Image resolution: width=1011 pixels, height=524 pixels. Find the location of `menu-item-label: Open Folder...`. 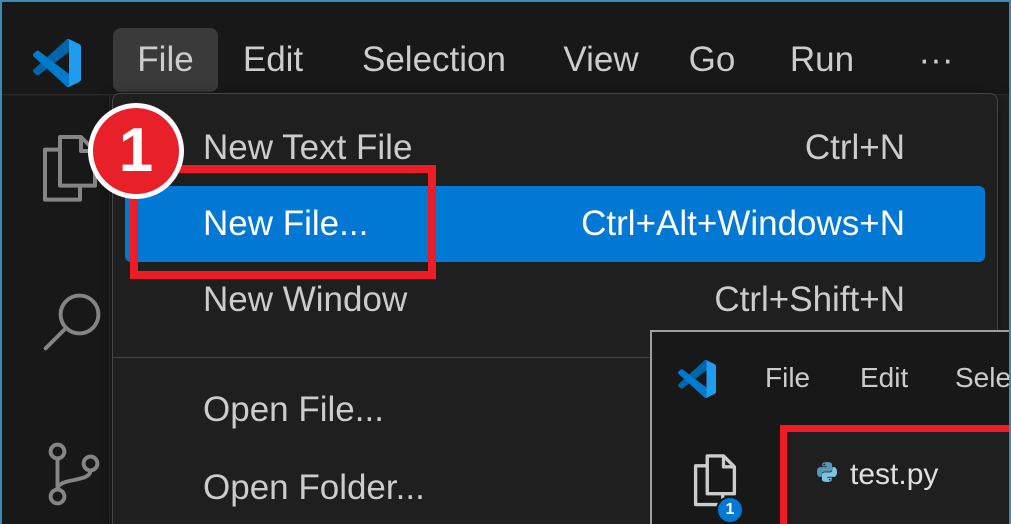

menu-item-label: Open Folder... is located at coordinates (314, 487).